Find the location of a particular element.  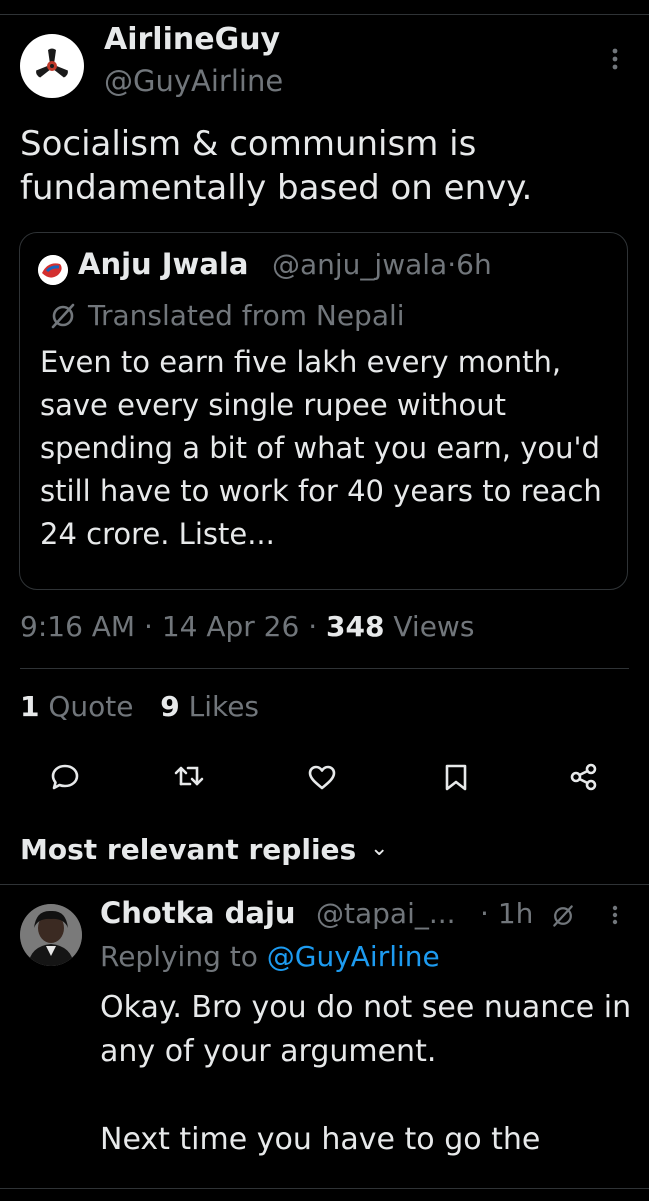

likes-stat: 9 Likes is located at coordinates (209, 706).